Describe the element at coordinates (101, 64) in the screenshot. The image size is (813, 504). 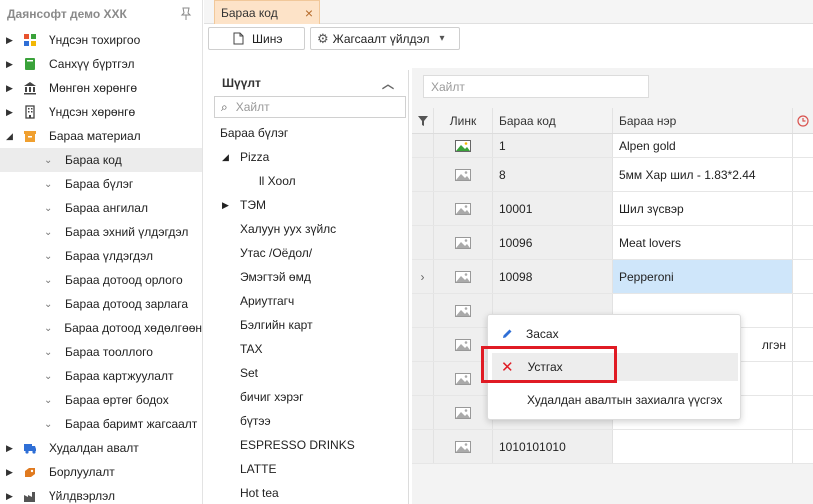
I see `sidebar-item-1: ▶ Санхүү бүртгэл` at that location.